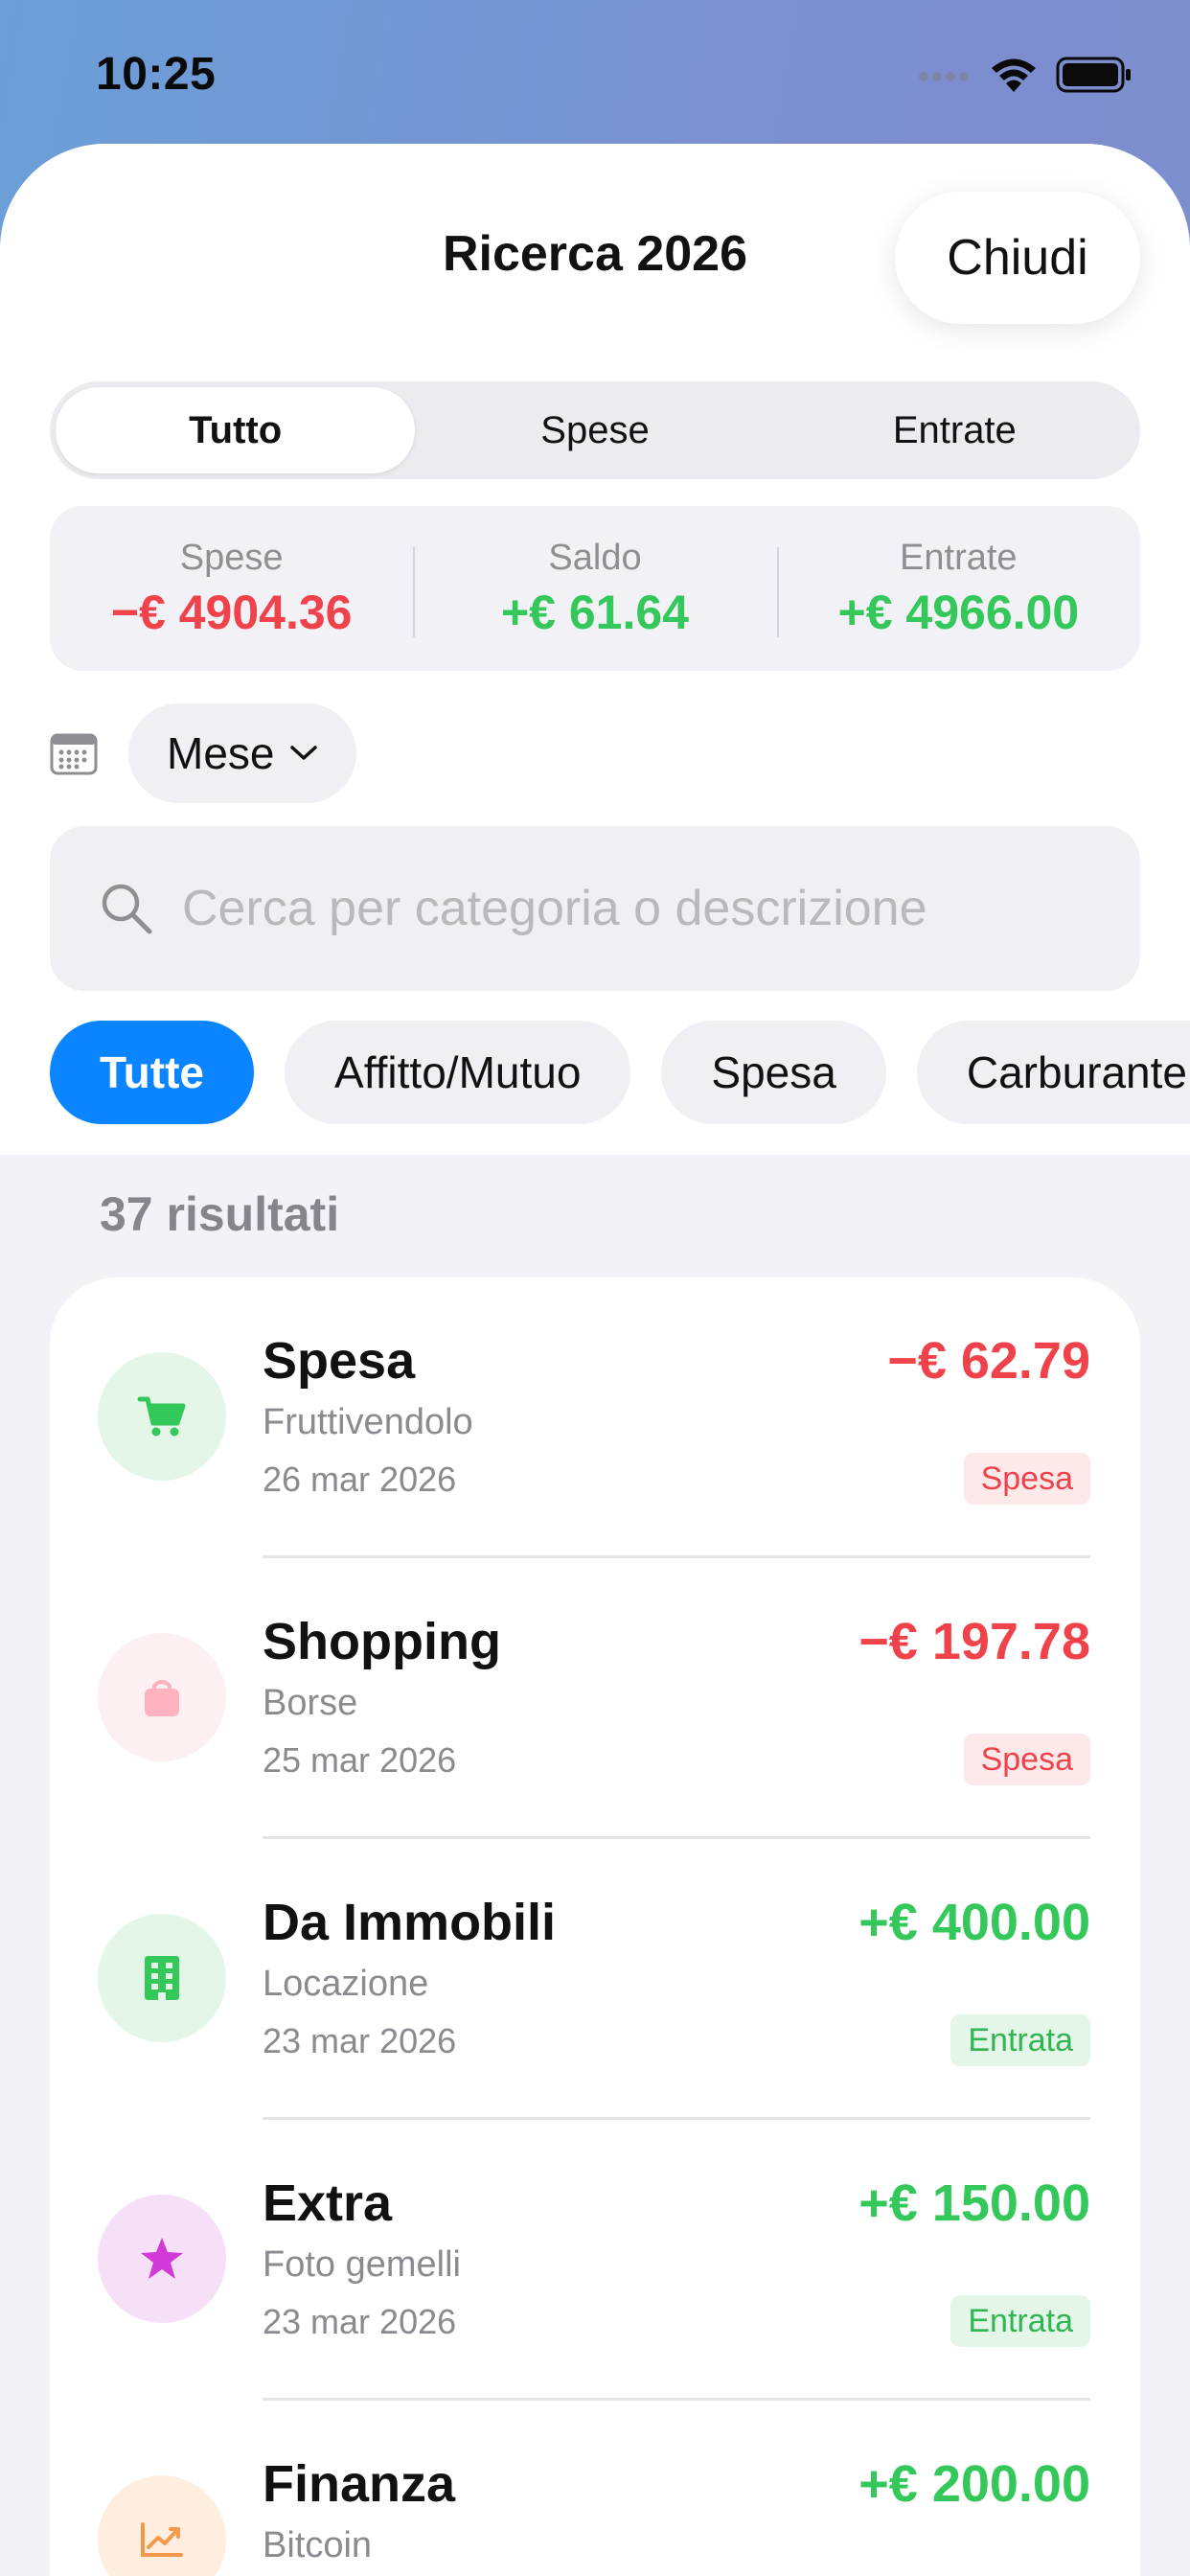 This screenshot has height=2576, width=1190. What do you see at coordinates (974, 2484) in the screenshot?
I see `item-amount: +€ 200.00` at bounding box center [974, 2484].